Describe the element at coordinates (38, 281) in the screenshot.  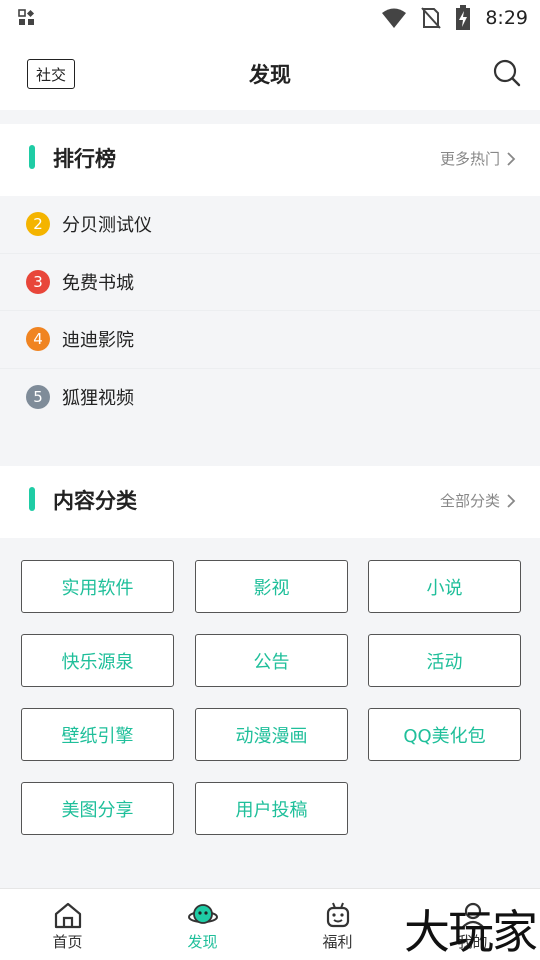
I see `rank-badge: 3` at that location.